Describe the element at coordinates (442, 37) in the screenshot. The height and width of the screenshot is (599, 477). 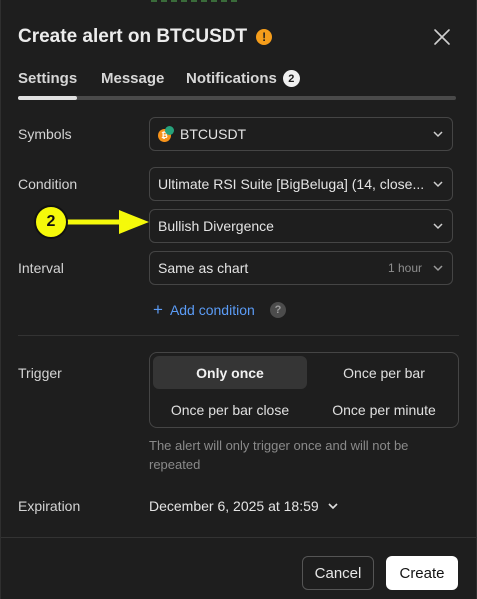
I see `close-icon` at that location.